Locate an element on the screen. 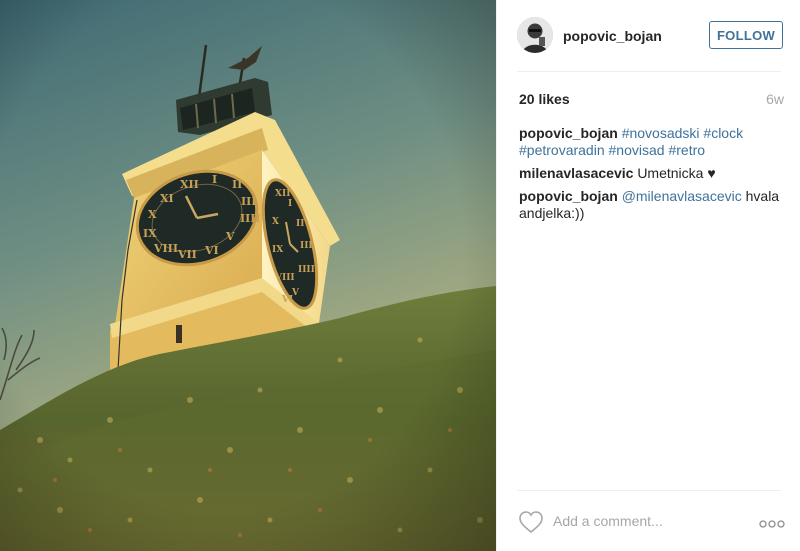 The height and width of the screenshot is (551, 800). like-button is located at coordinates (531, 522).